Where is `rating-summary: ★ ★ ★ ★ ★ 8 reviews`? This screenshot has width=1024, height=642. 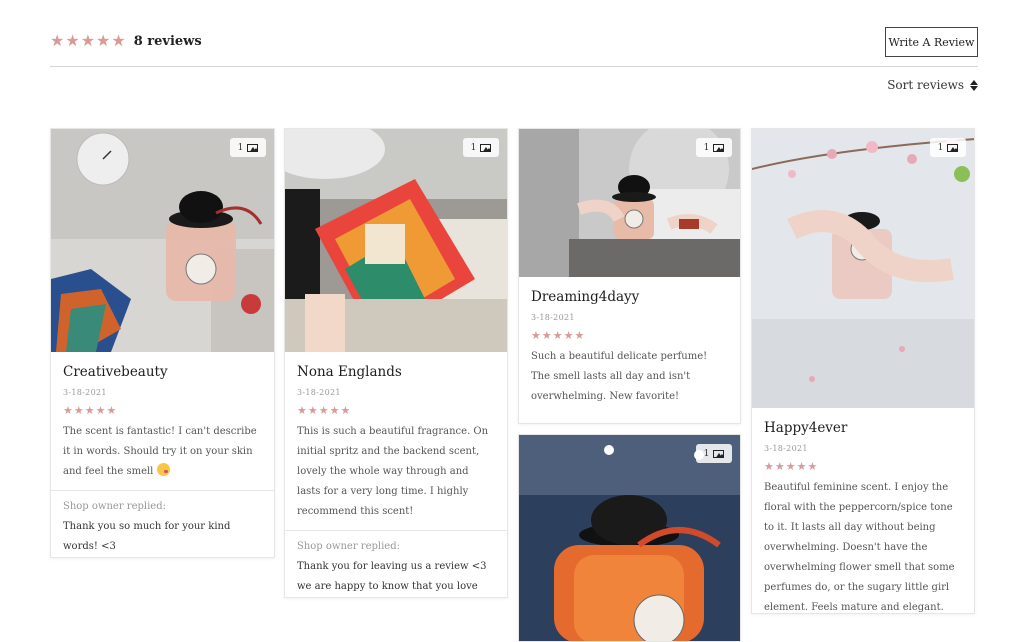 rating-summary: ★ ★ ★ ★ ★ 8 reviews is located at coordinates (126, 41).